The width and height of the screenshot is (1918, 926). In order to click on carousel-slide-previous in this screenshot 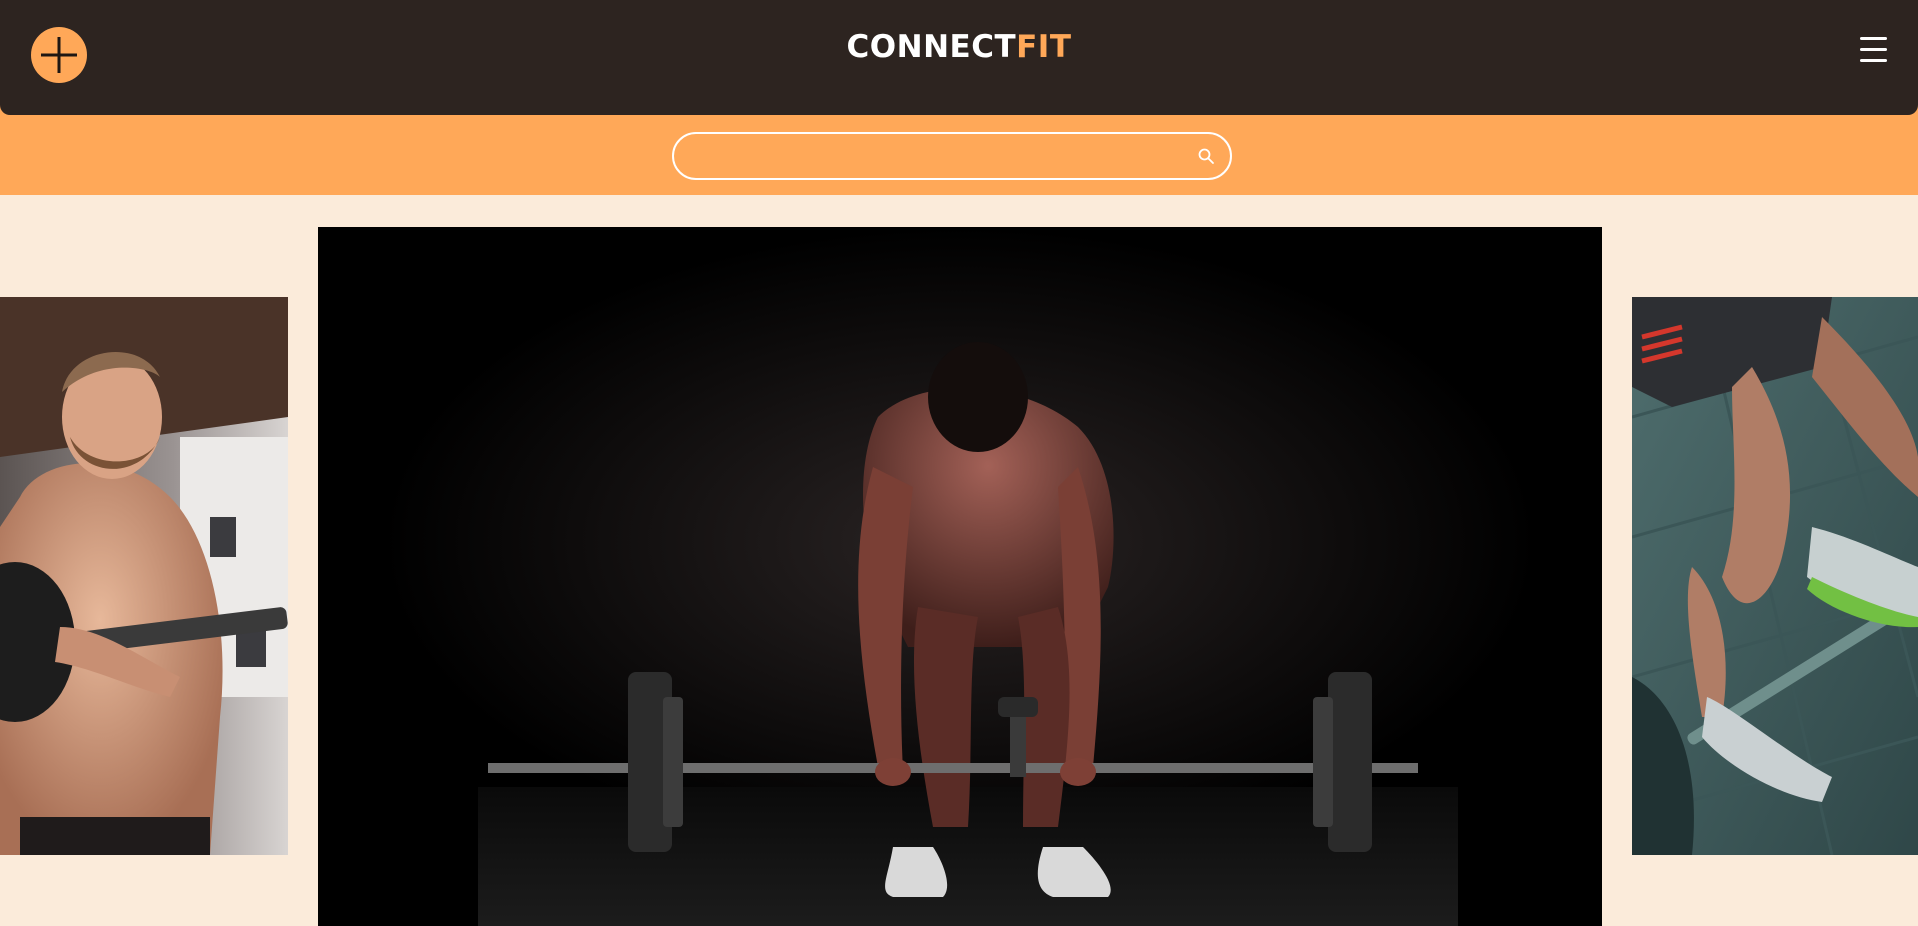, I will do `click(144, 576)`.